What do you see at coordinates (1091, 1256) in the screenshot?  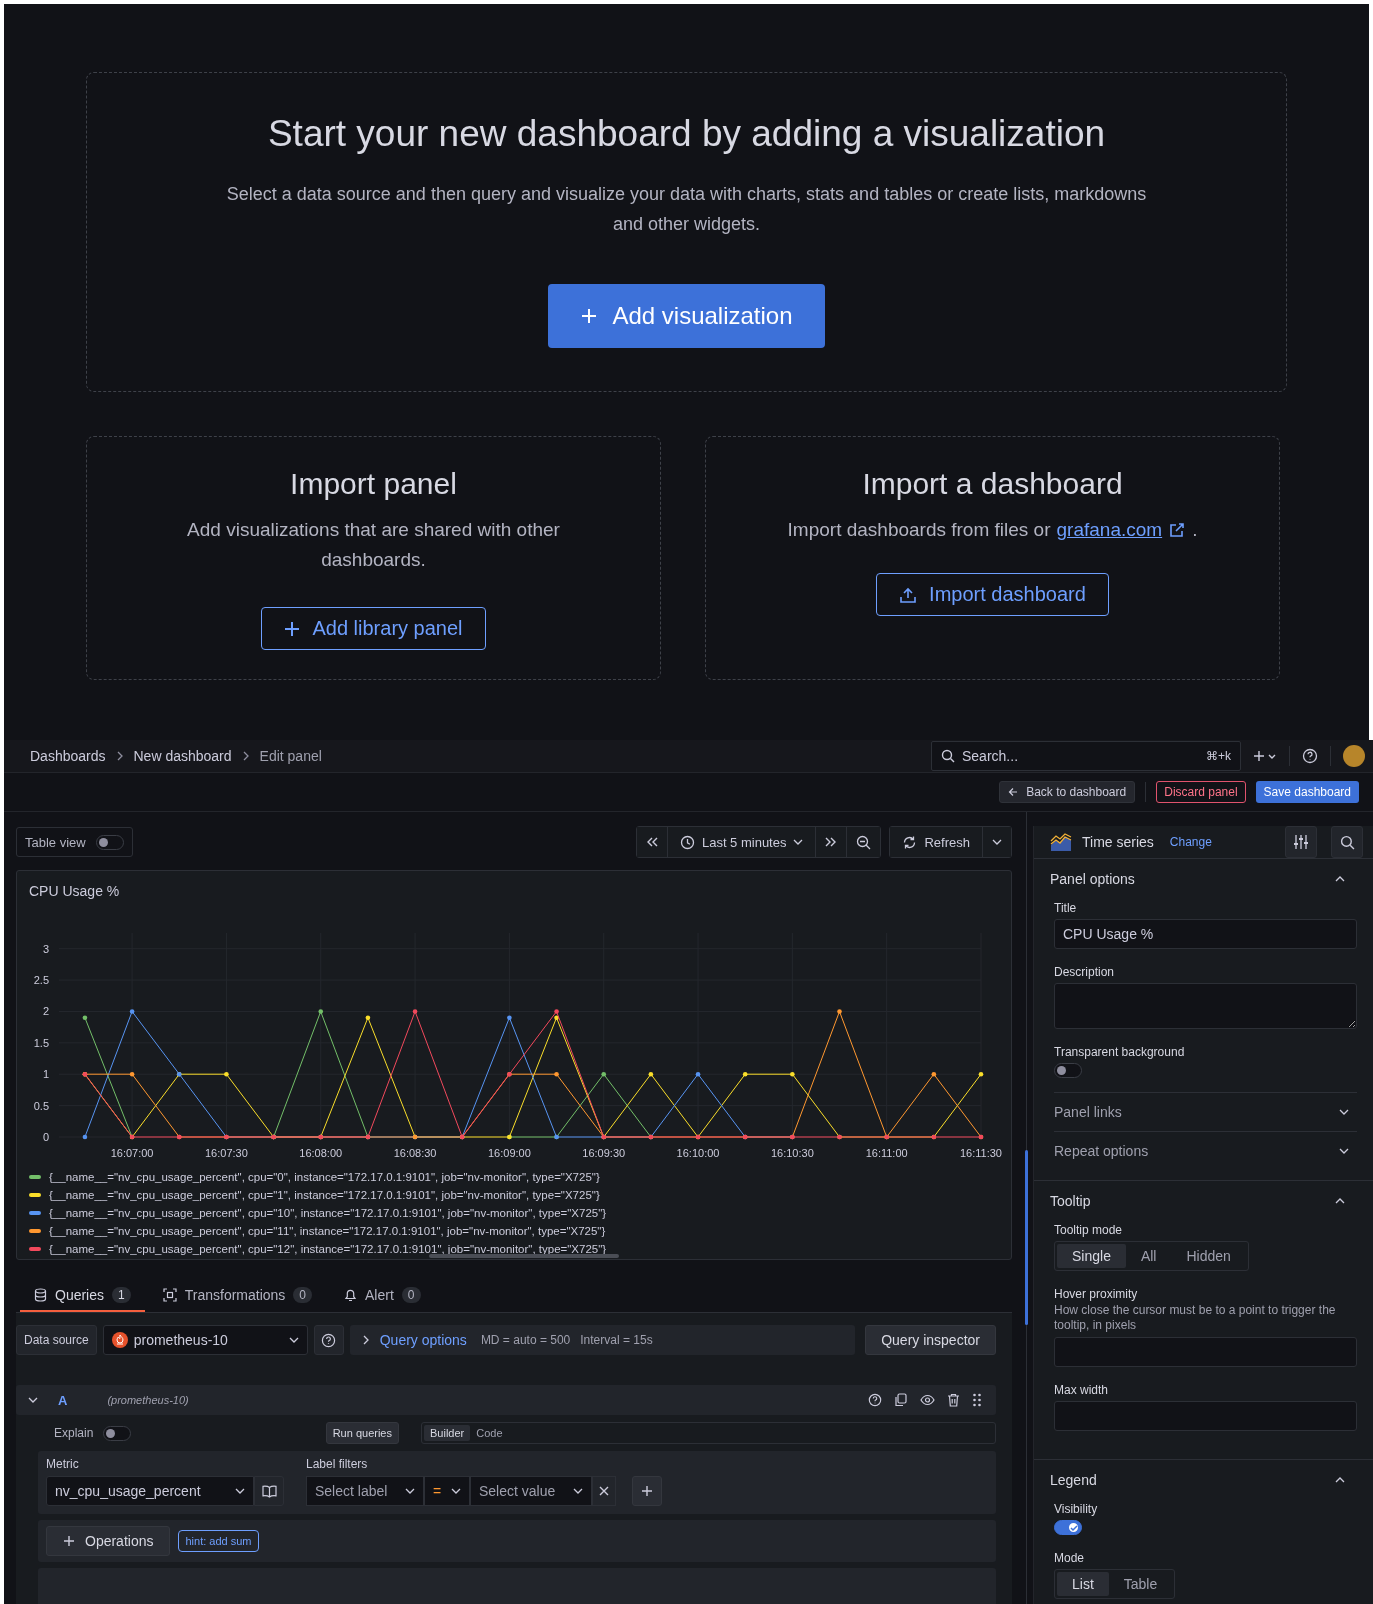 I see `tooltip-mode-option: Single` at bounding box center [1091, 1256].